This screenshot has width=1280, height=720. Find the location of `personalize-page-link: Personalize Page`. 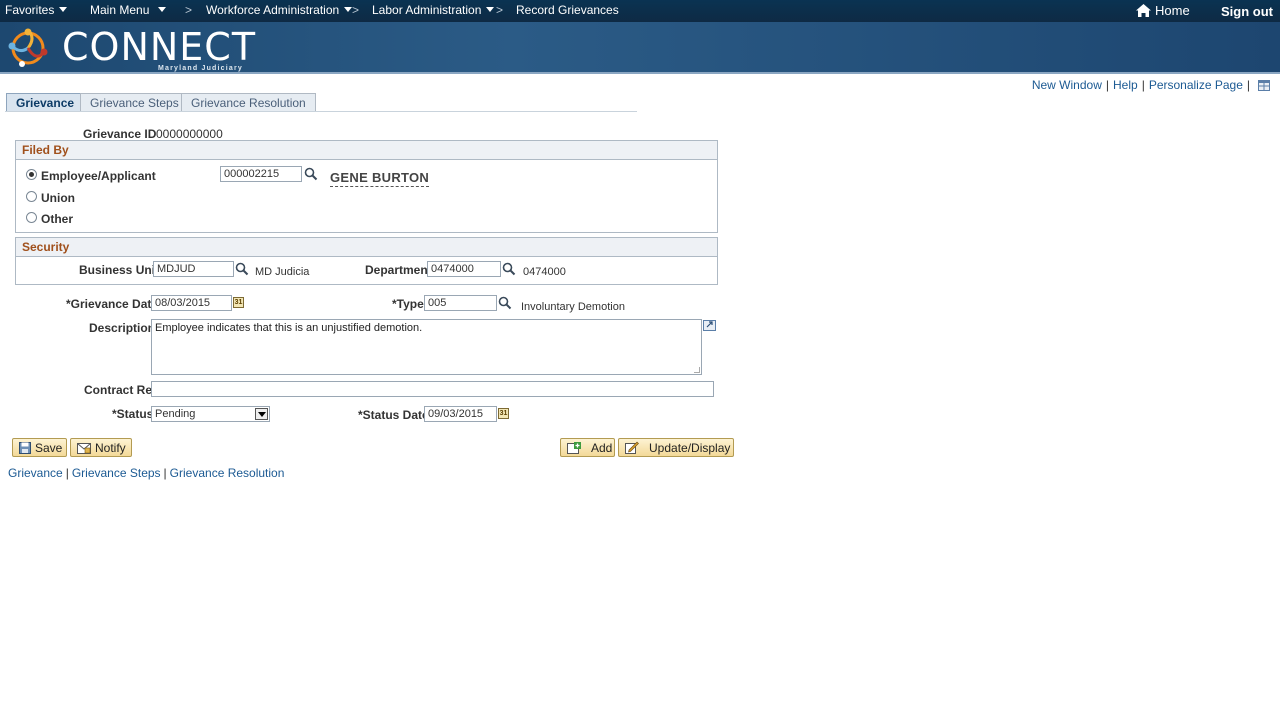

personalize-page-link: Personalize Page is located at coordinates (1196, 85).